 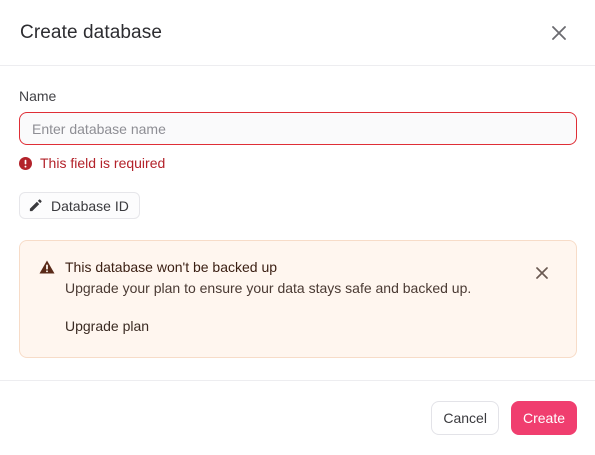 What do you see at coordinates (298, 163) in the screenshot?
I see `name-error: This field is required` at bounding box center [298, 163].